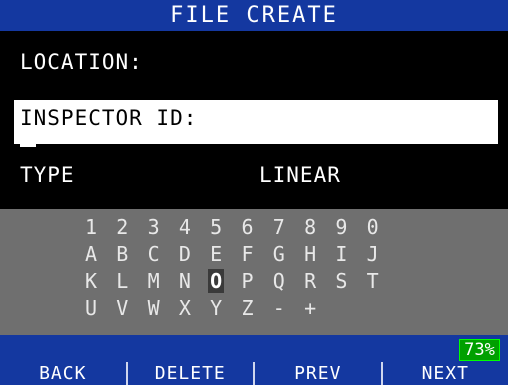  Describe the element at coordinates (310, 227) in the screenshot. I see `key-8: 8` at that location.